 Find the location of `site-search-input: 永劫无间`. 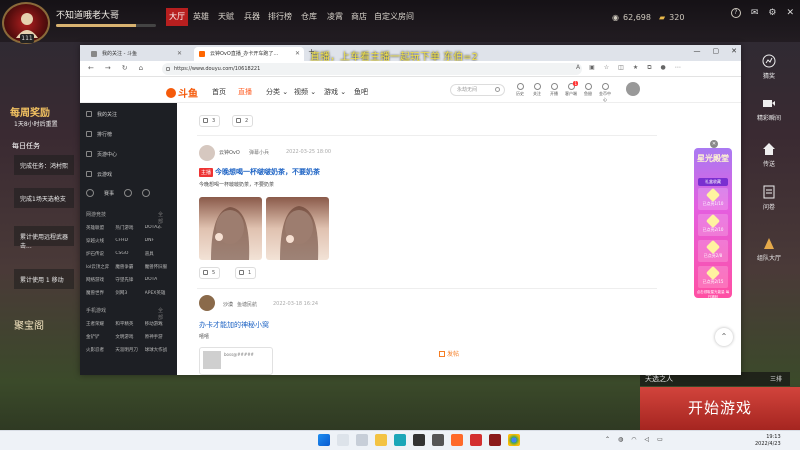

site-search-input: 永劫无间 is located at coordinates (477, 90).